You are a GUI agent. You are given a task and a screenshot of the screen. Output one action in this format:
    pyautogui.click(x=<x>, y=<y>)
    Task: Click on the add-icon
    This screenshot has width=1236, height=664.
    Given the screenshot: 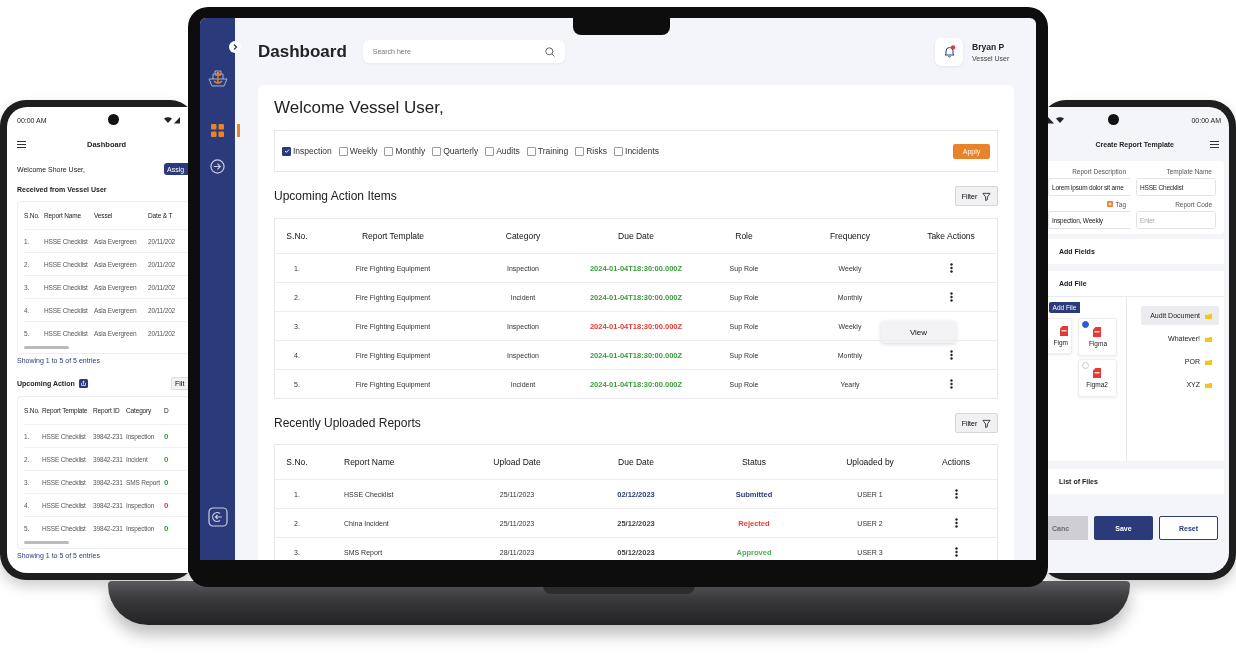 What is the action you would take?
    pyautogui.click(x=1109, y=204)
    